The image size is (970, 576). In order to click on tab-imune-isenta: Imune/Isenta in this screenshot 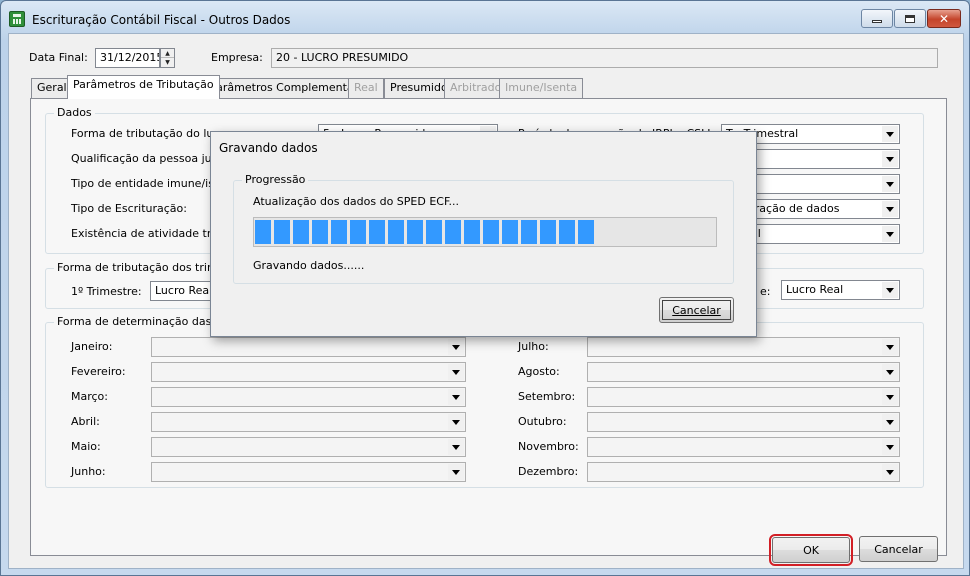, I will do `click(541, 88)`.